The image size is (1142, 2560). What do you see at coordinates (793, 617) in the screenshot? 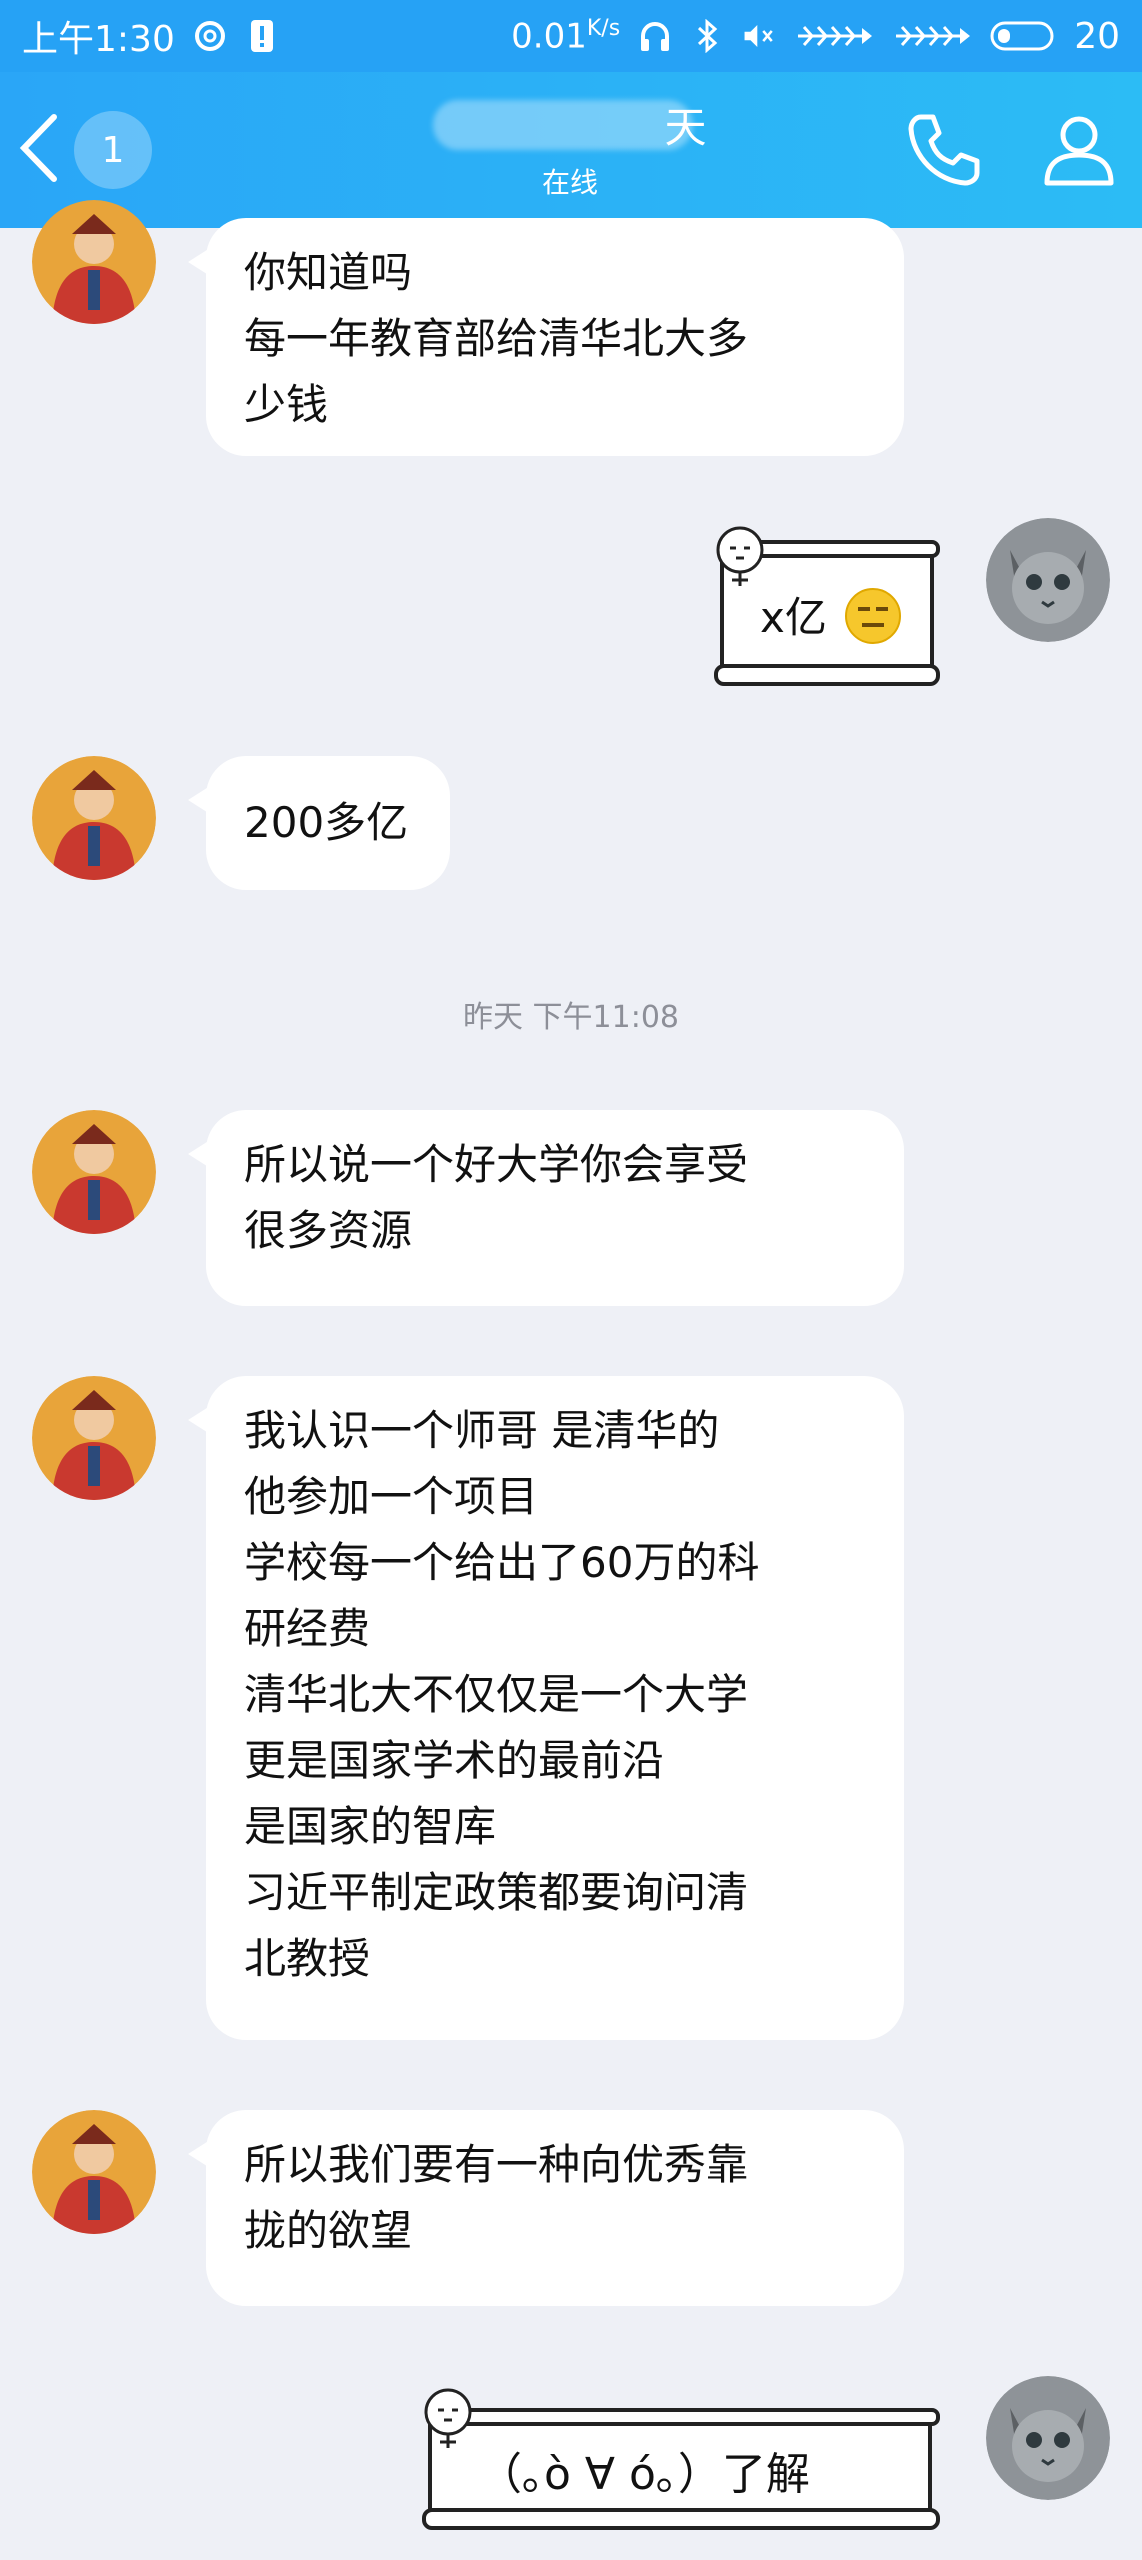
I see `sticker-caption: x亿` at bounding box center [793, 617].